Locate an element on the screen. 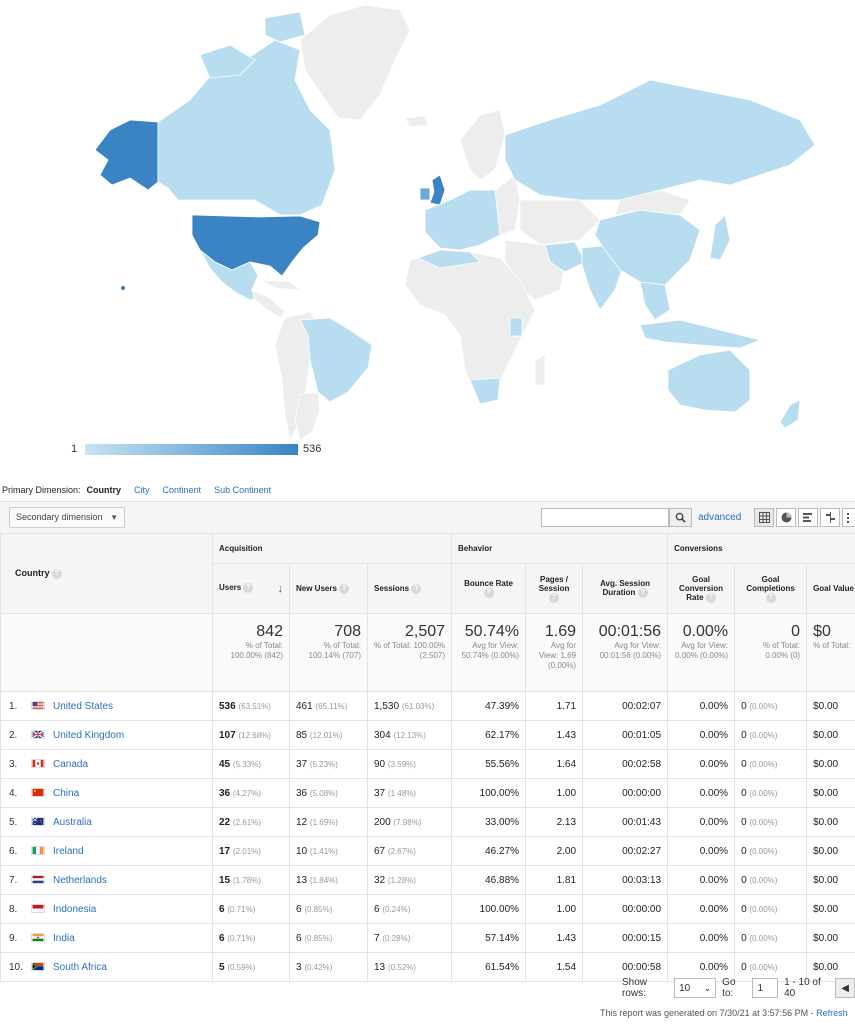  country-cell: 1. United States is located at coordinates (106, 706).